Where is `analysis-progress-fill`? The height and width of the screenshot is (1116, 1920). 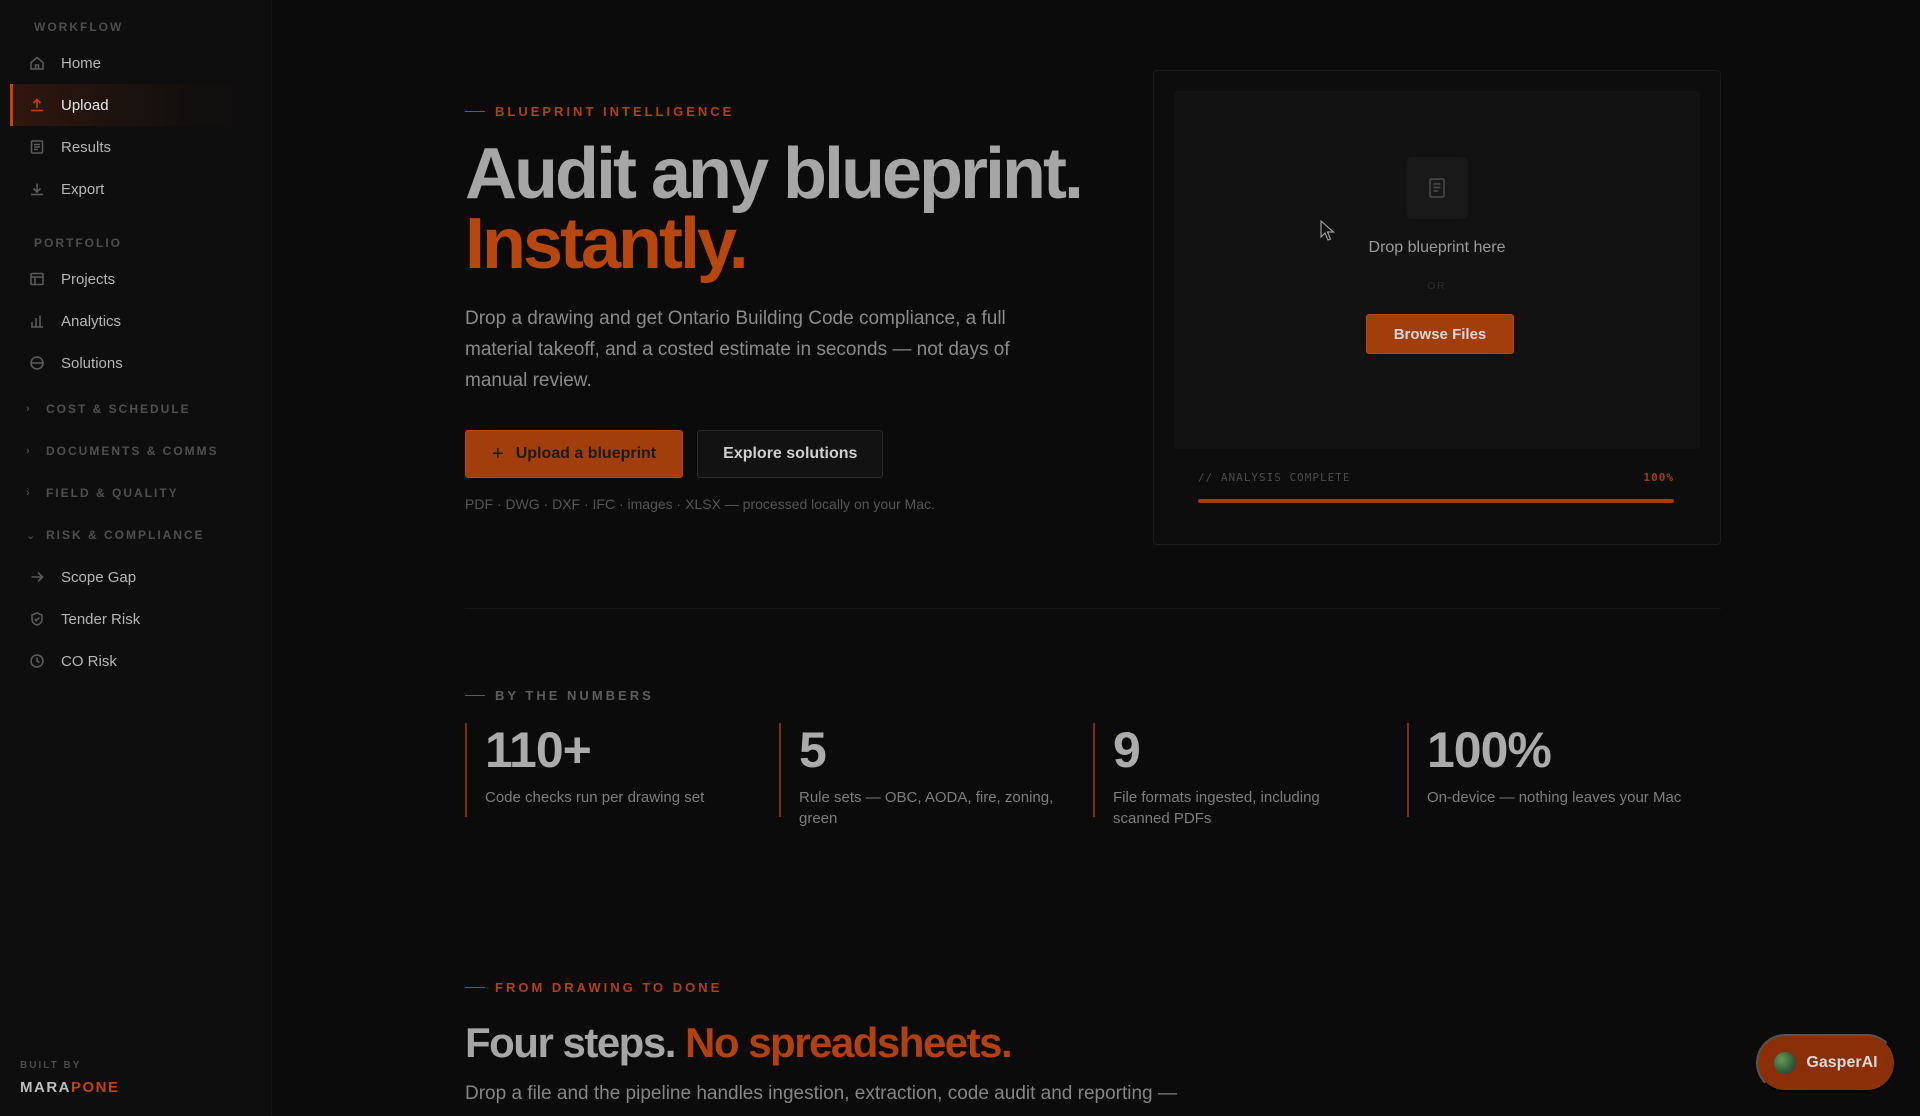
analysis-progress-fill is located at coordinates (1436, 501).